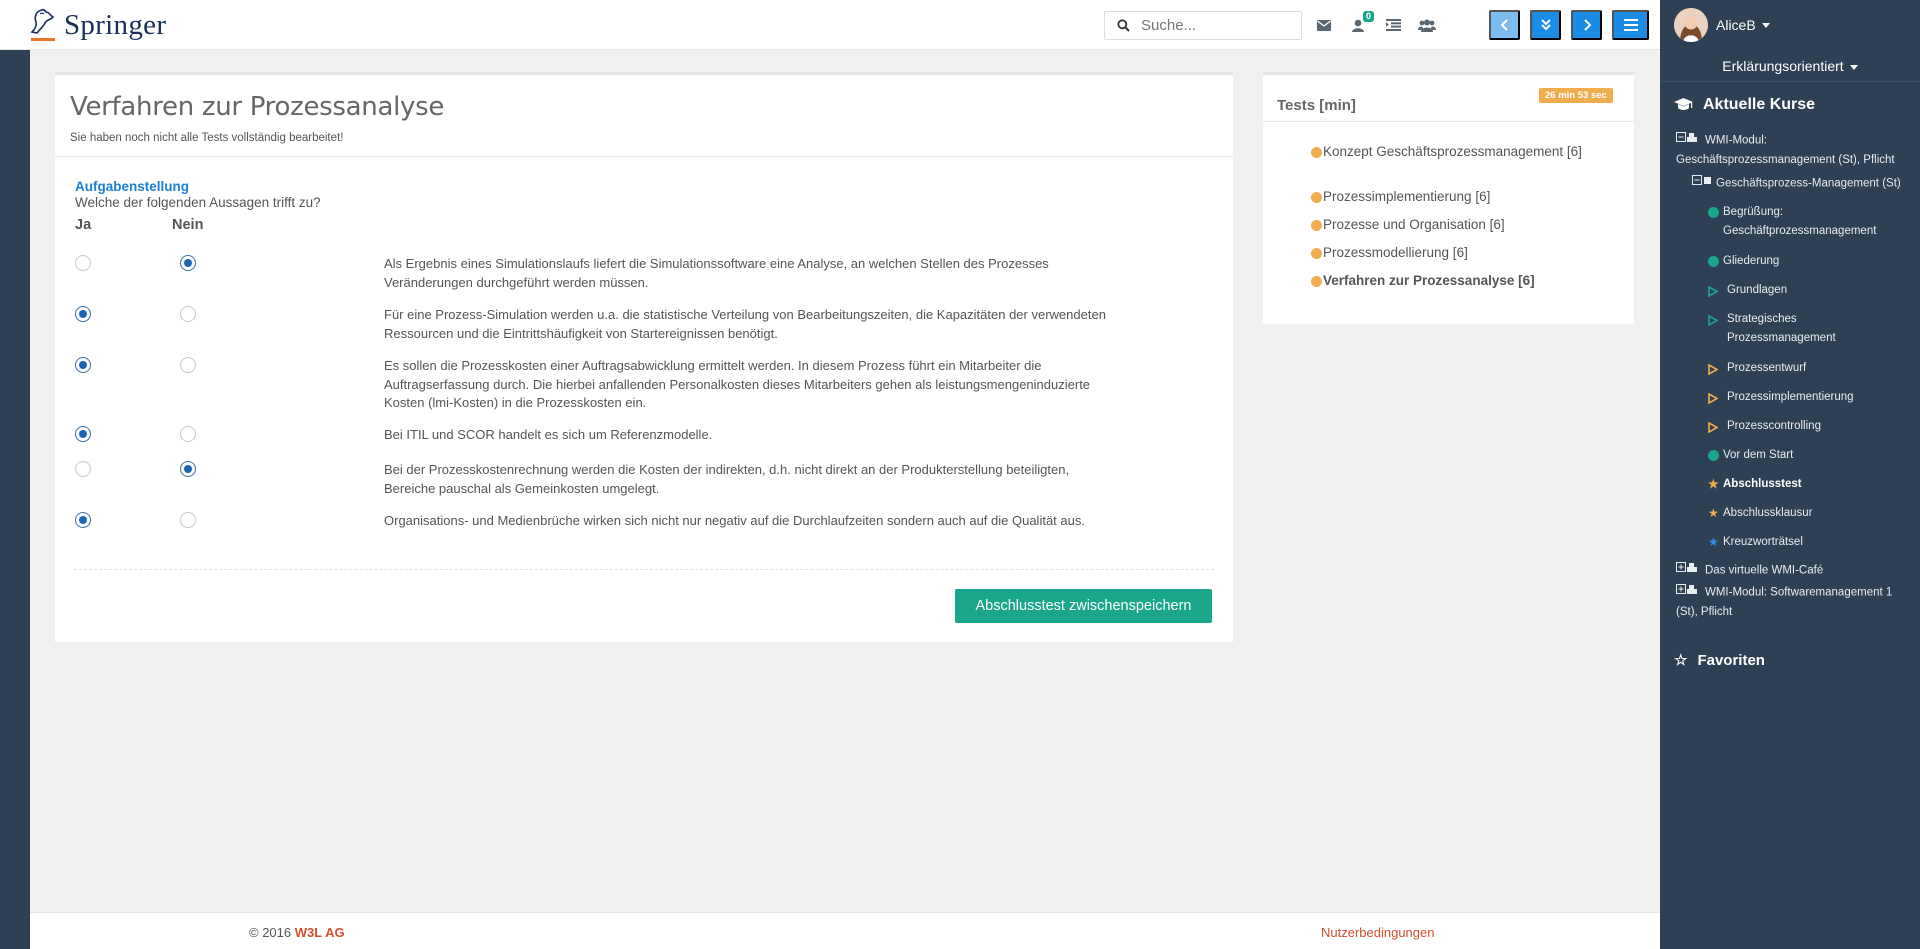 Image resolution: width=1920 pixels, height=949 pixels. What do you see at coordinates (1702, 183) in the screenshot?
I see `collapse-cube-icon` at bounding box center [1702, 183].